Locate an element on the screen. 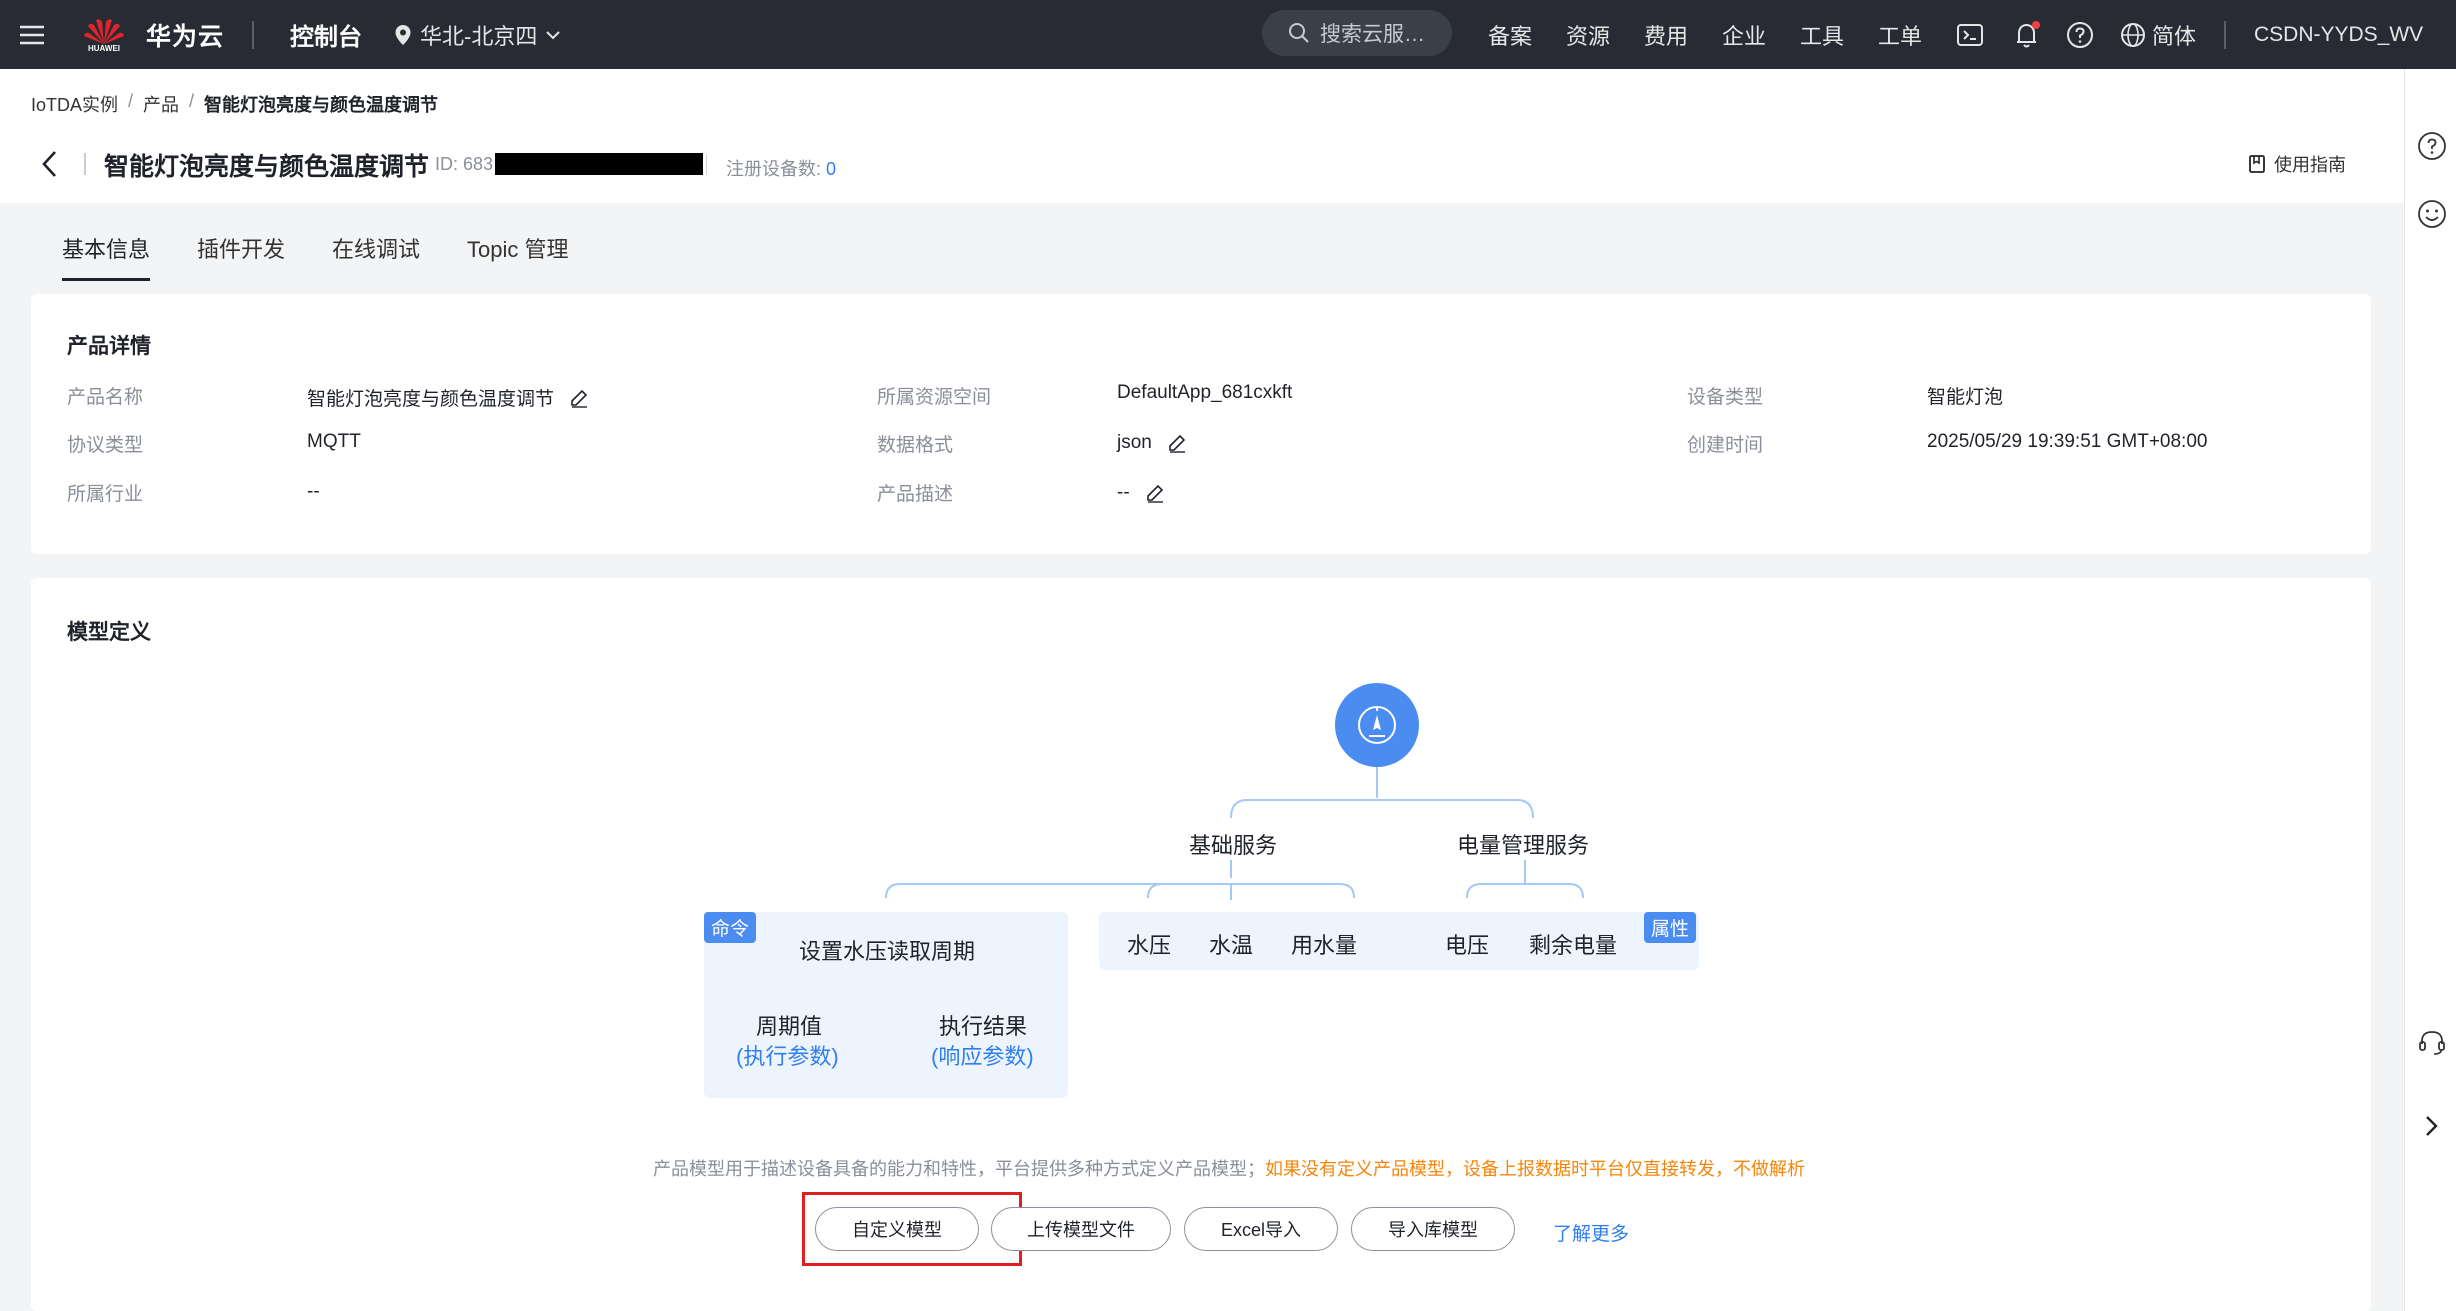 This screenshot has width=2456, height=1311. value-created-time: 2025/05/29 19:39:51 GMT+08:00 is located at coordinates (2067, 441).